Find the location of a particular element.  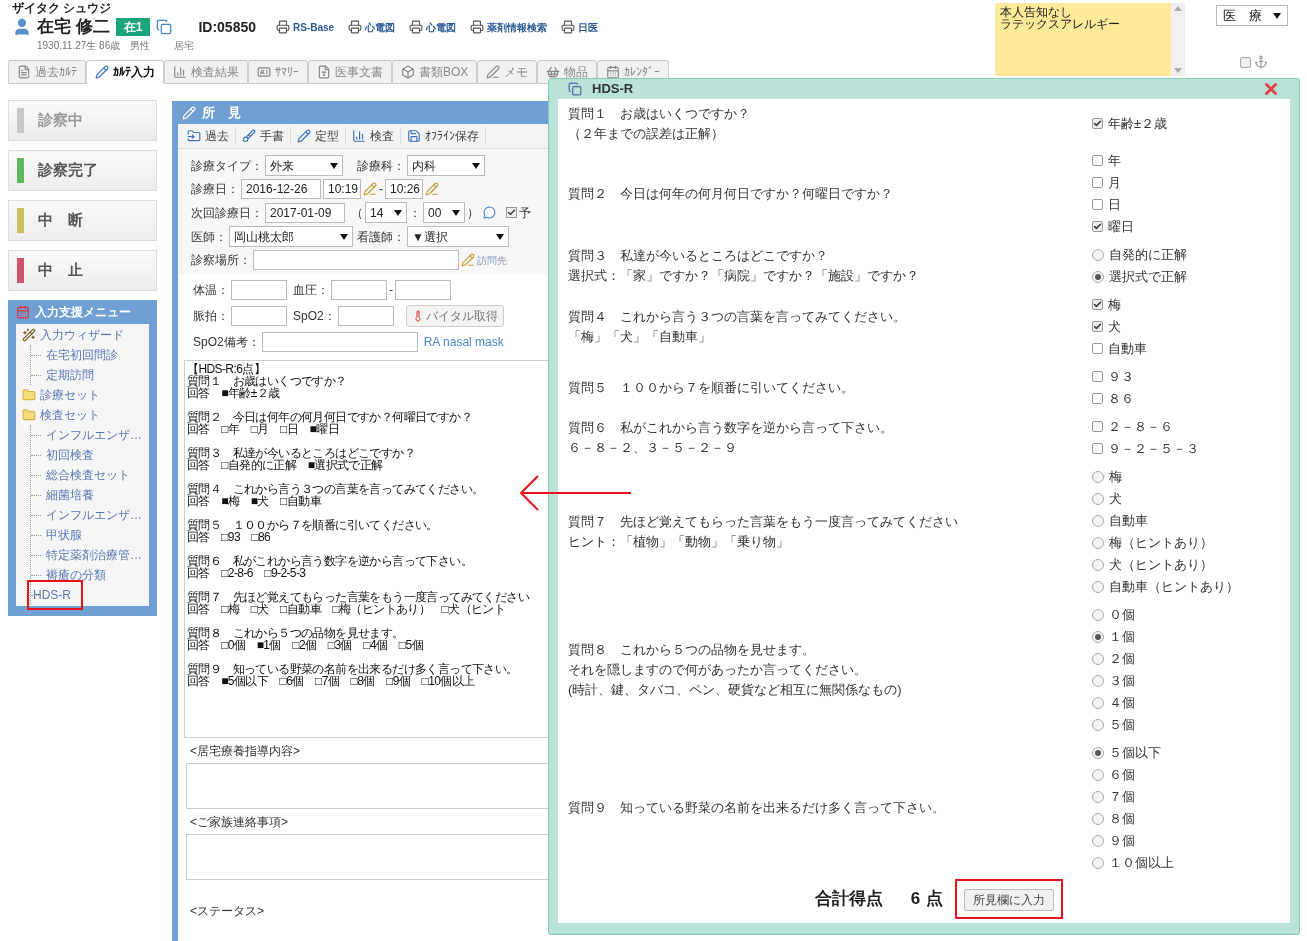

toolbar-button: 定型 is located at coordinates (318, 136).